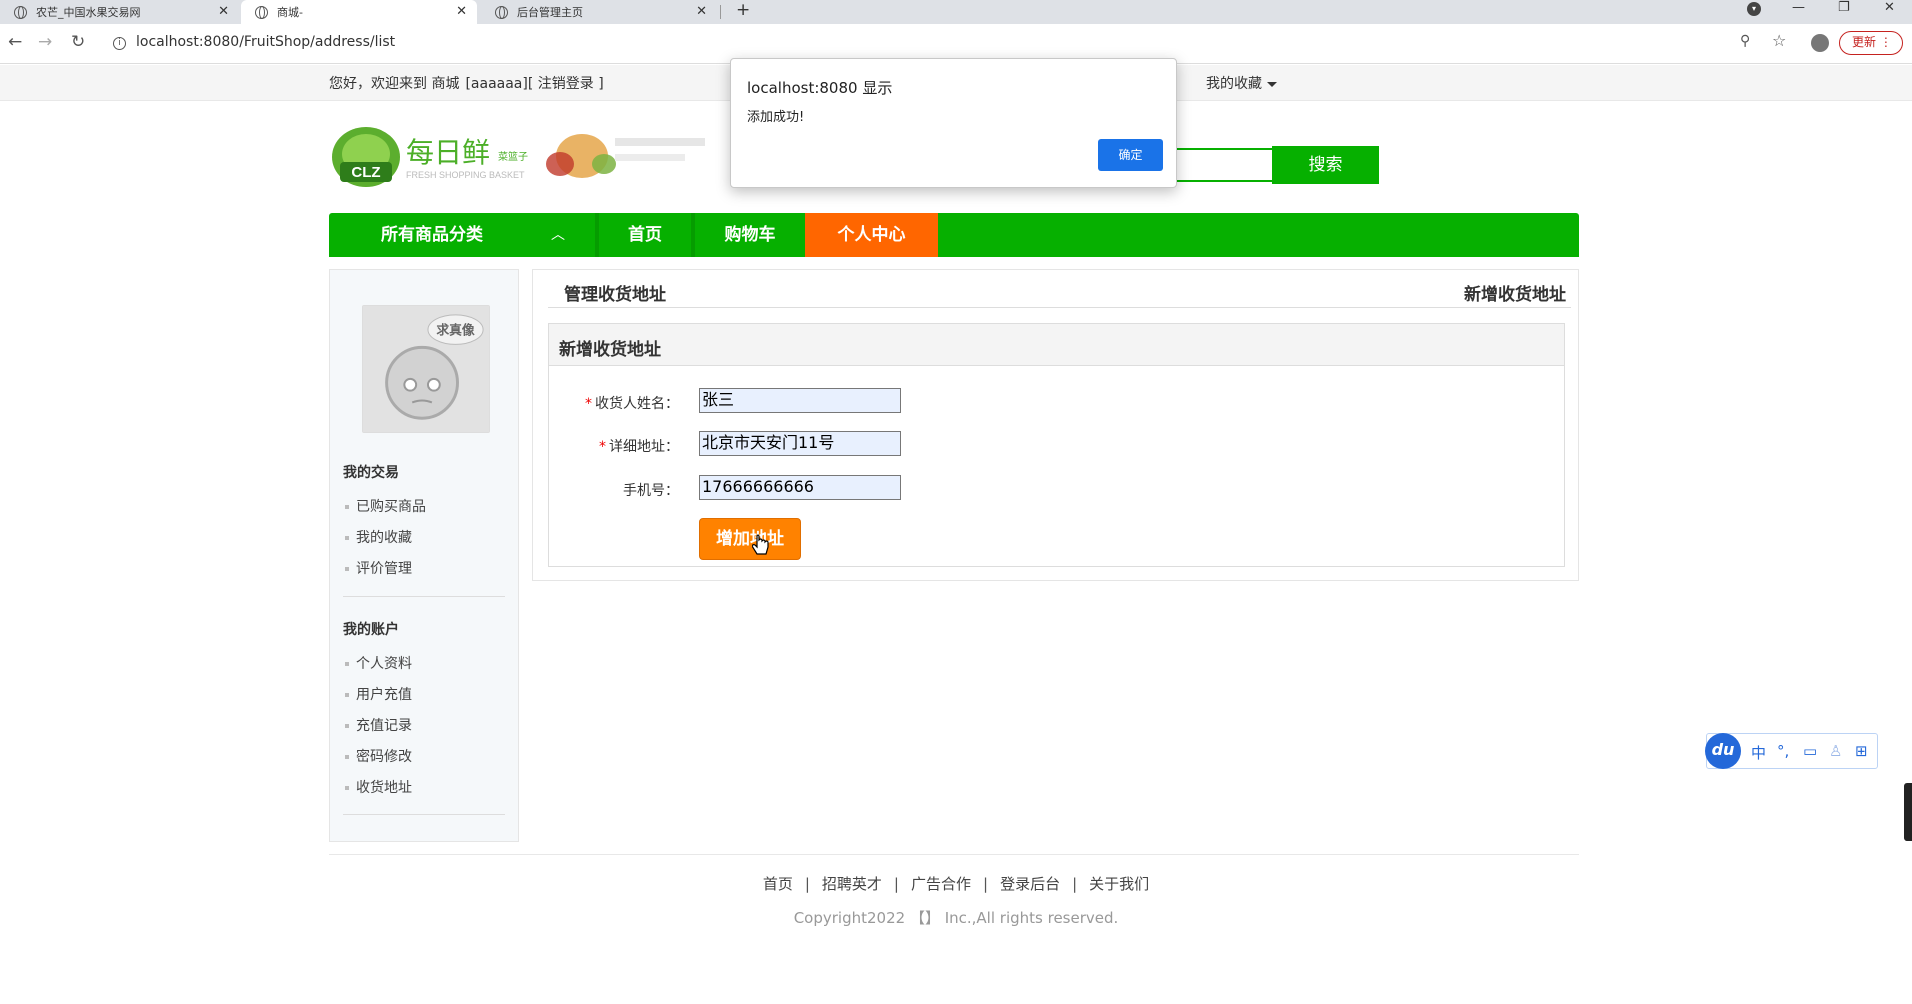  Describe the element at coordinates (1791, 751) in the screenshot. I see `ime-toolbar: du 中 °, ▭ ♙ ⊞` at that location.